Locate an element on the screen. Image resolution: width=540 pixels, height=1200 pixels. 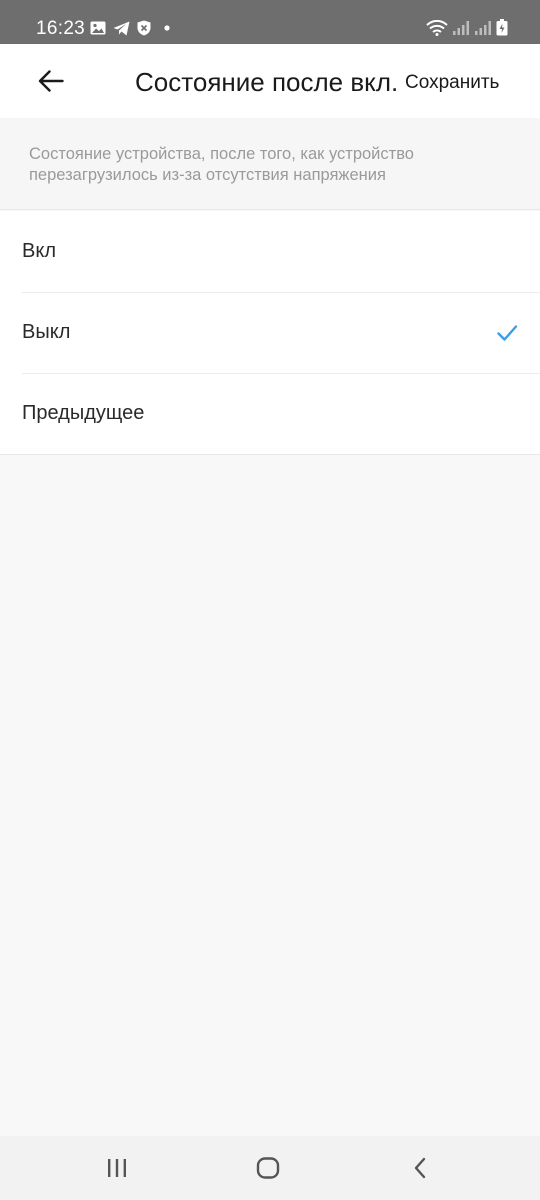
save-button: Сохранить is located at coordinates (454, 83).